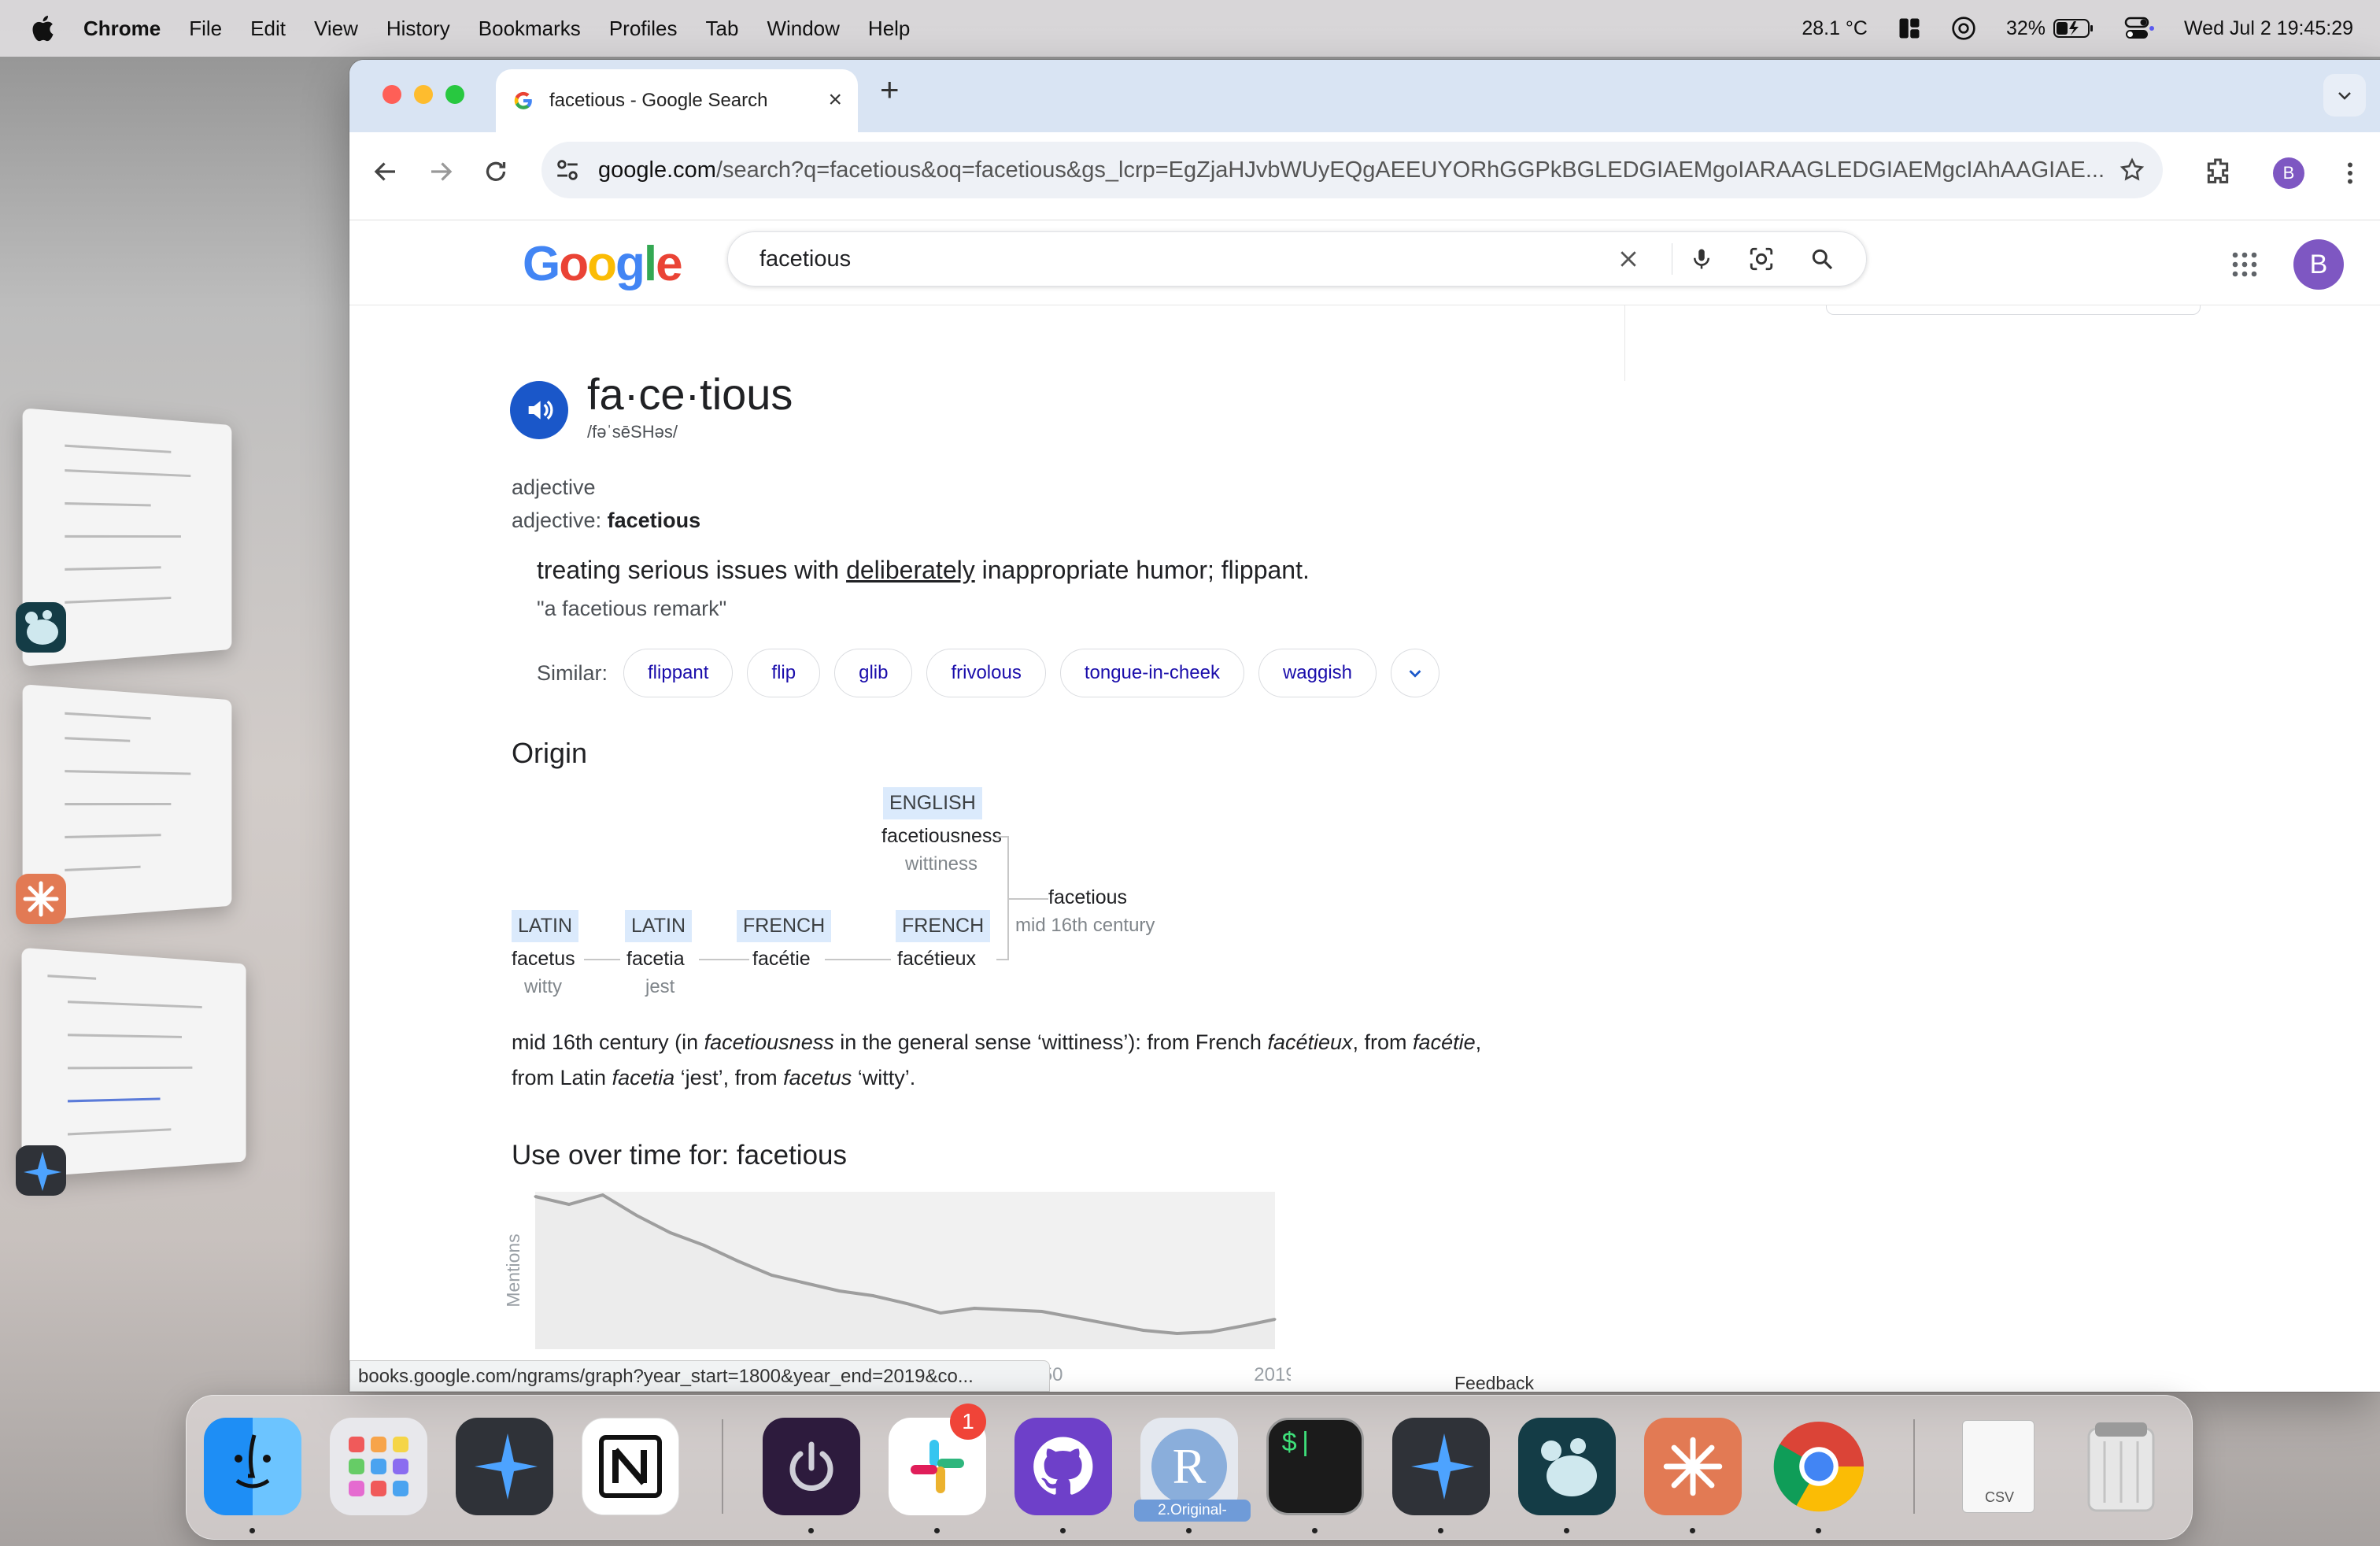 This screenshot has width=2380, height=1546. What do you see at coordinates (530, 29) in the screenshot?
I see `menu-bookmarks: Bookmarks` at bounding box center [530, 29].